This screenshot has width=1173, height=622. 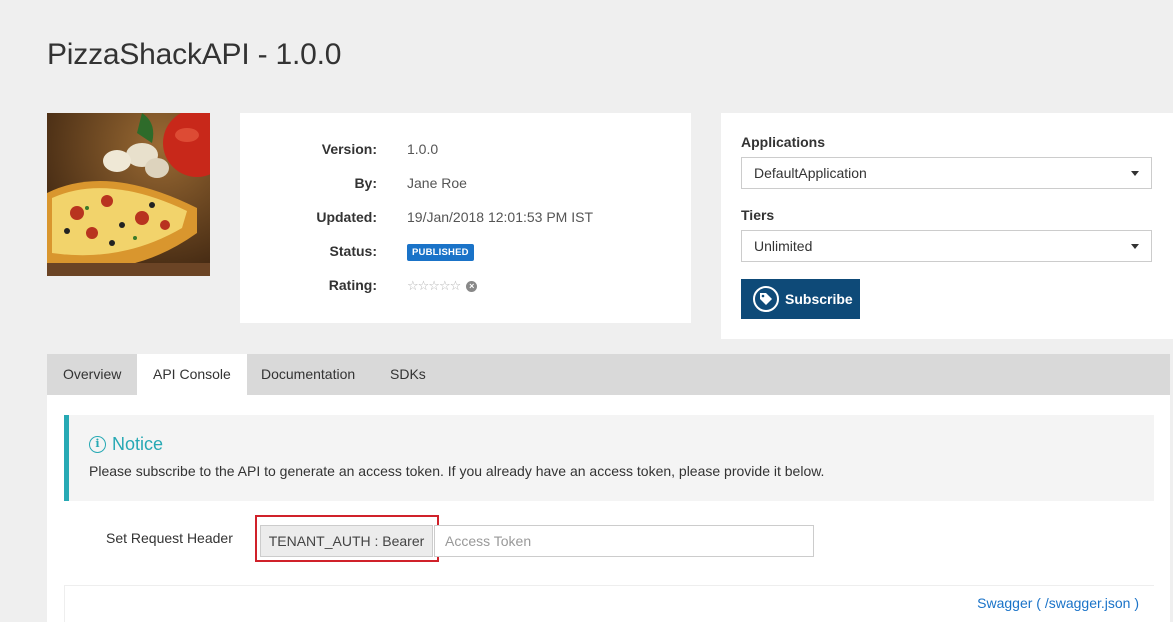 I want to click on author-value: Jane Roe, so click(x=437, y=183).